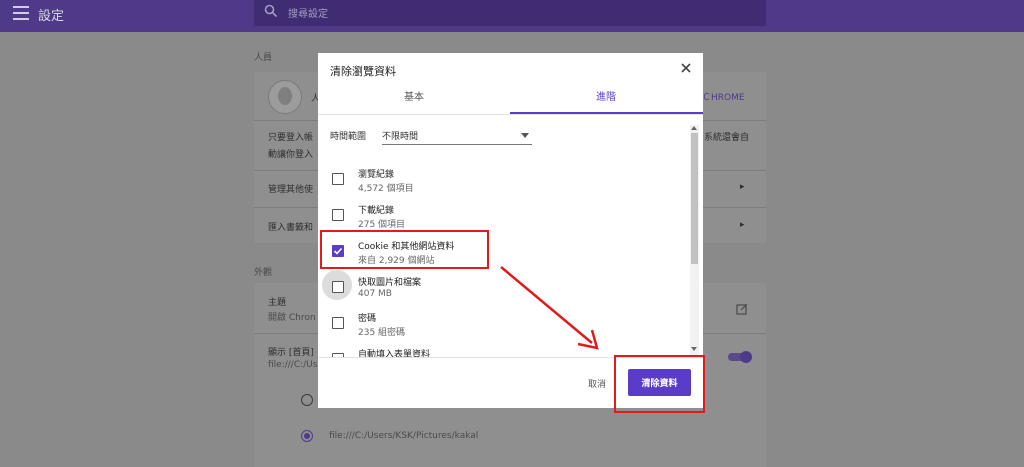  Describe the element at coordinates (727, 138) in the screenshot. I see `sync-description-right: 系統還會自` at that location.